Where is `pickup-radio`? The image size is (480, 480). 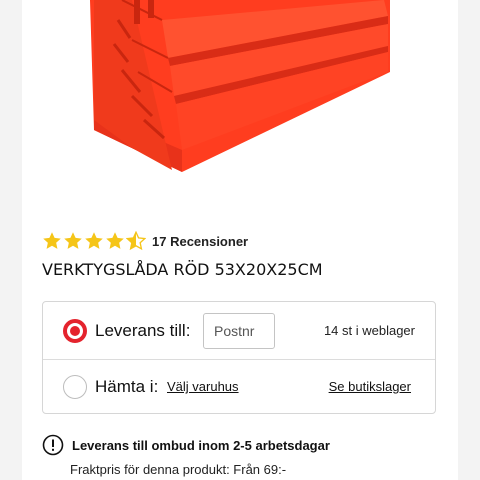 pickup-radio is located at coordinates (75, 386).